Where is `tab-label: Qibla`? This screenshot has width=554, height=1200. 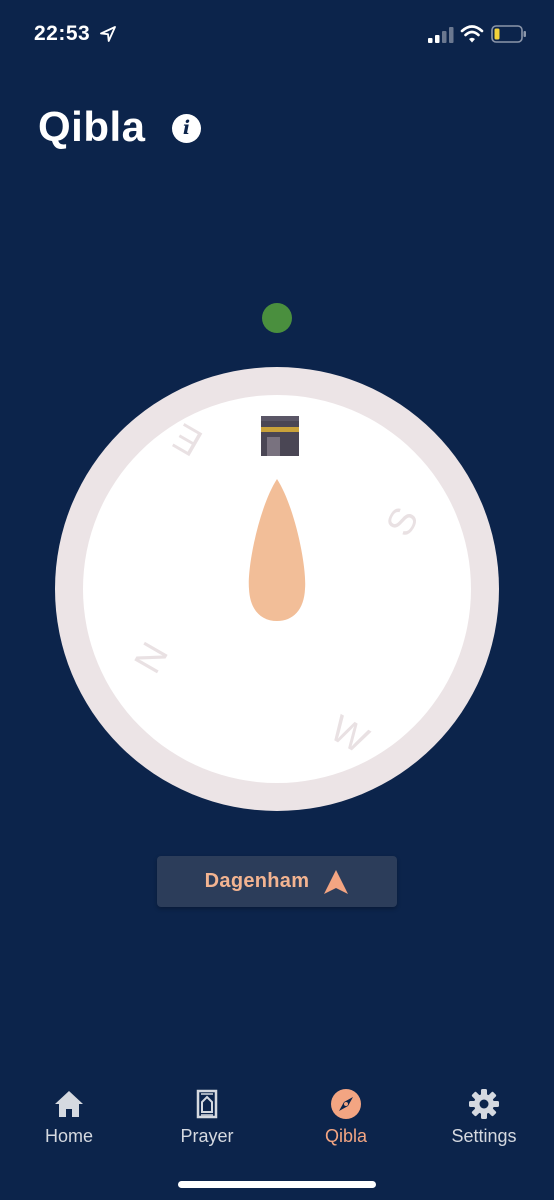
tab-label: Qibla is located at coordinates (346, 1136).